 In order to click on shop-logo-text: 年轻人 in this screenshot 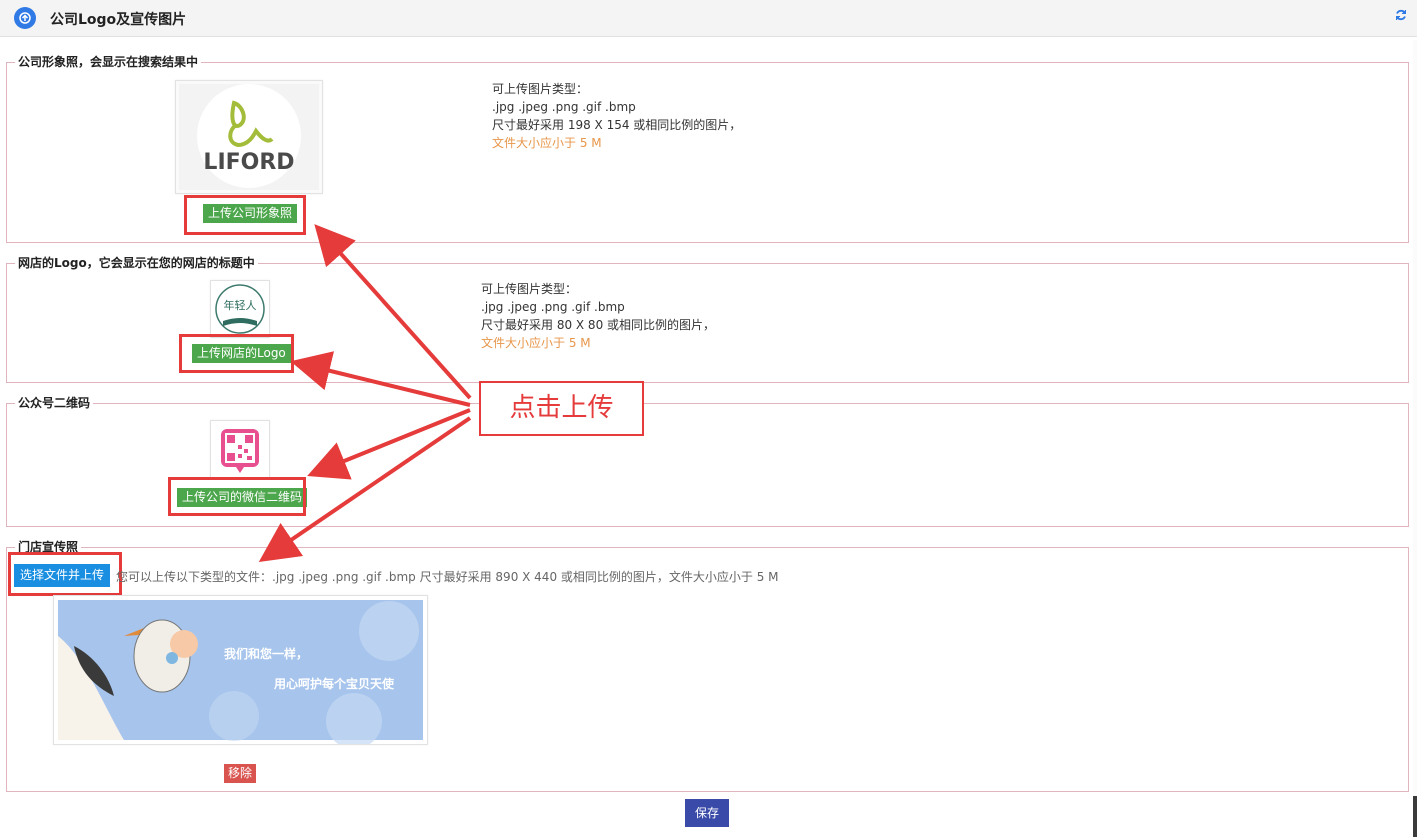, I will do `click(240, 305)`.